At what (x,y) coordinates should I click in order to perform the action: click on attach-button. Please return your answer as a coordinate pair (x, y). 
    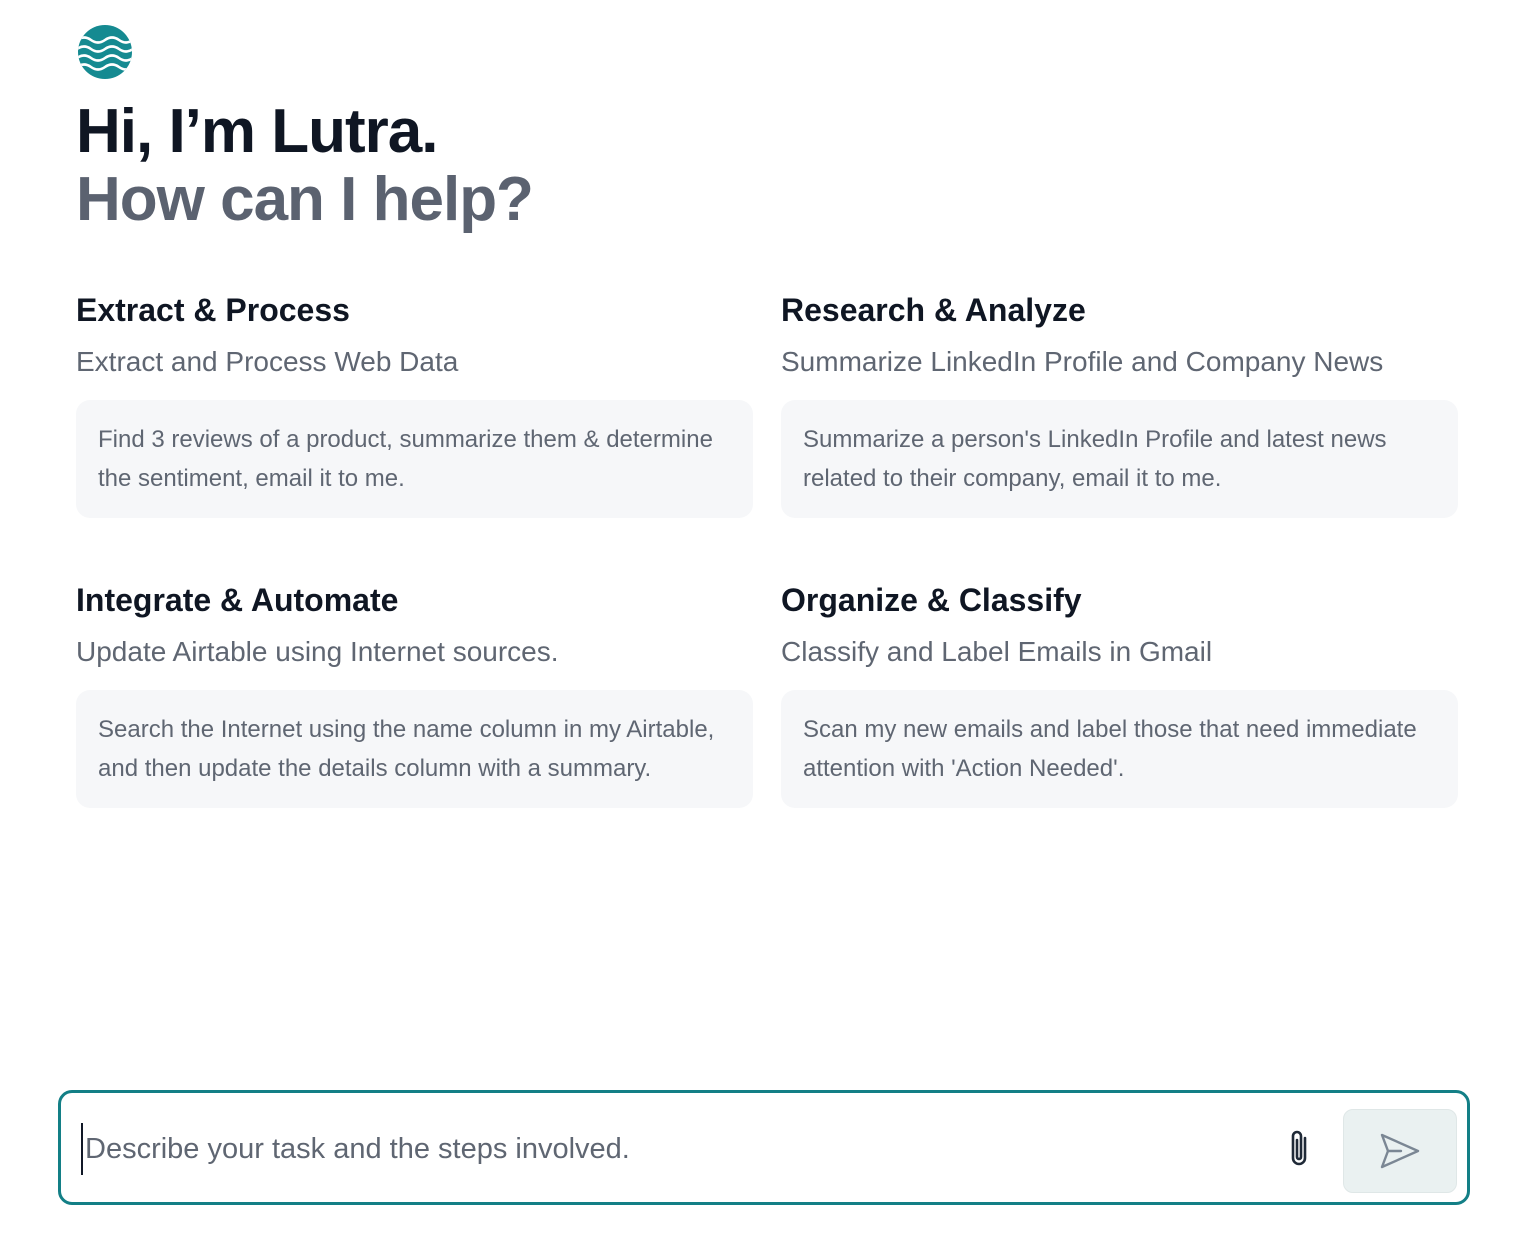
    Looking at the image, I should click on (1299, 1149).